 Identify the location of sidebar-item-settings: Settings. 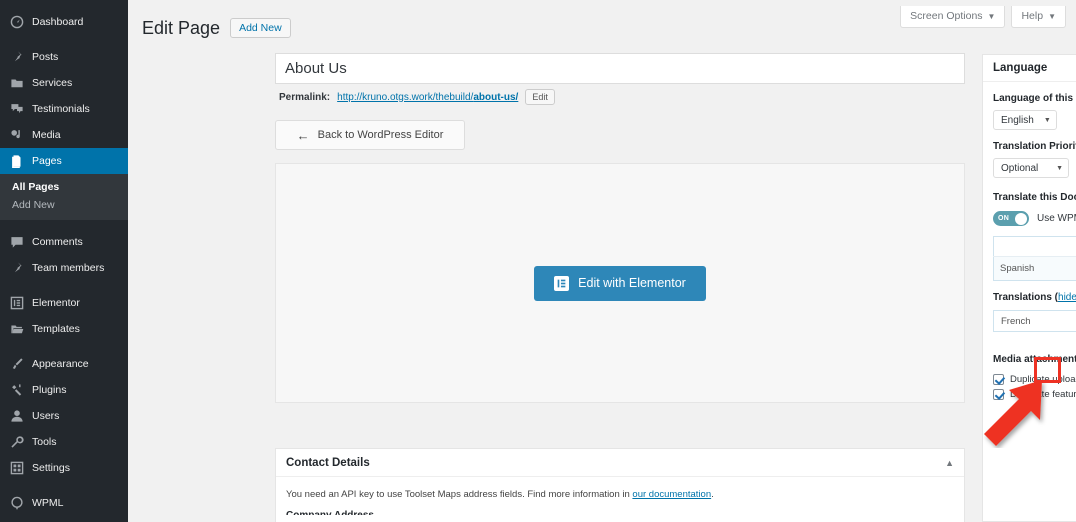
(64, 468).